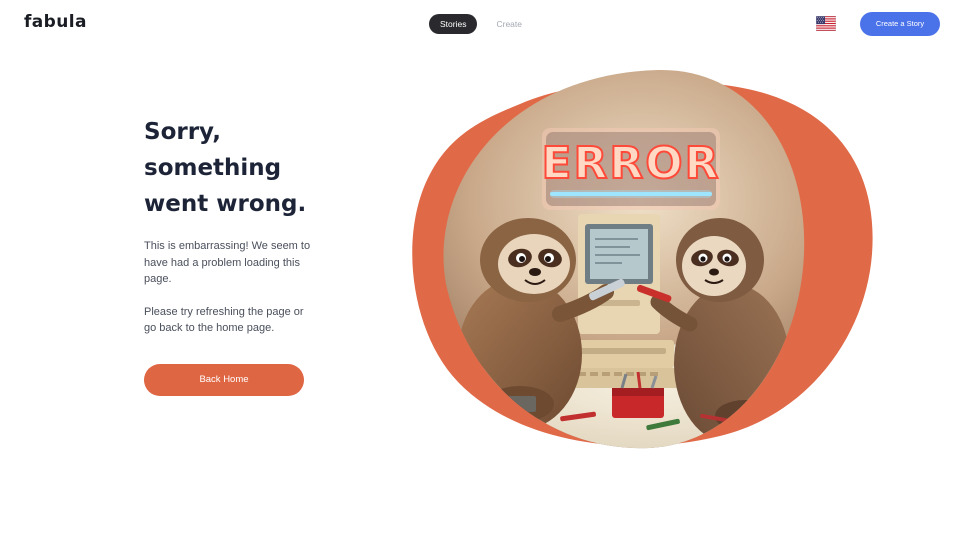 The image size is (960, 540). What do you see at coordinates (225, 204) in the screenshot?
I see `headline-line-3: went wrong.` at bounding box center [225, 204].